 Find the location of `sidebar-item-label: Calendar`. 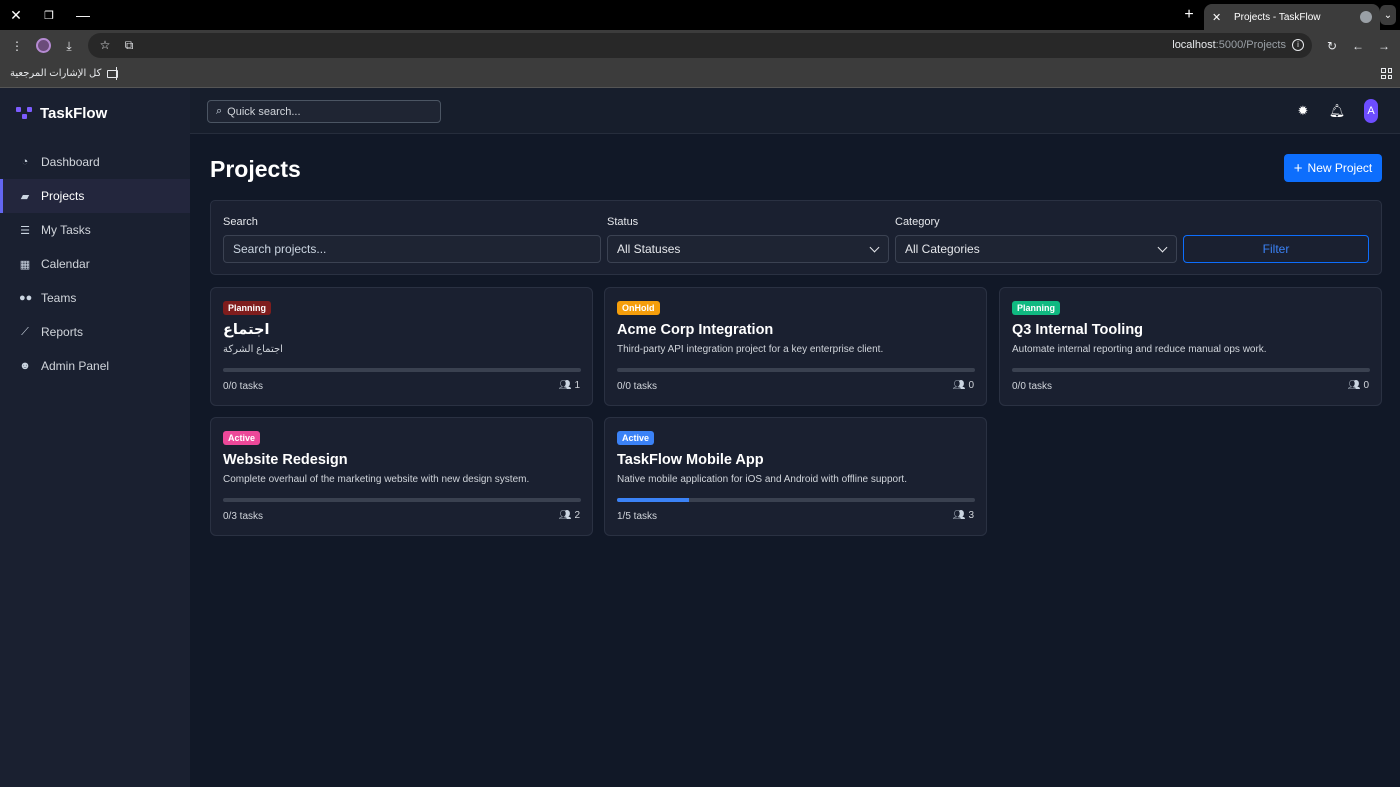

sidebar-item-label: Calendar is located at coordinates (65, 264).